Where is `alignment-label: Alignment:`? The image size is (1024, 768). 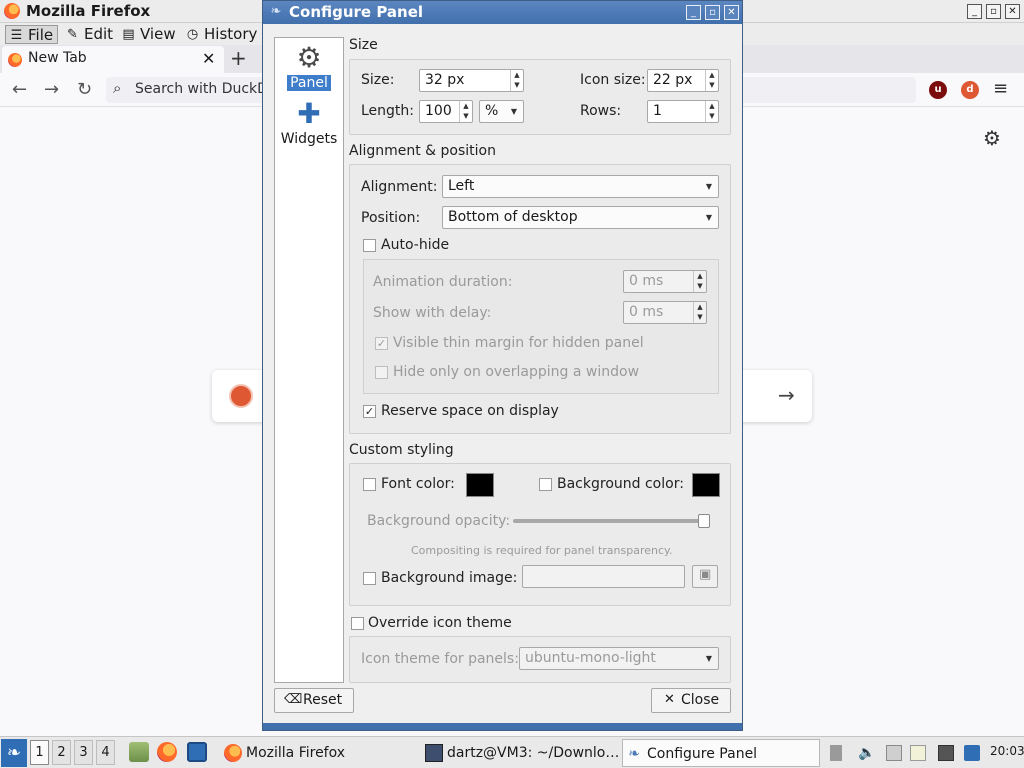
alignment-label: Alignment: is located at coordinates (399, 187).